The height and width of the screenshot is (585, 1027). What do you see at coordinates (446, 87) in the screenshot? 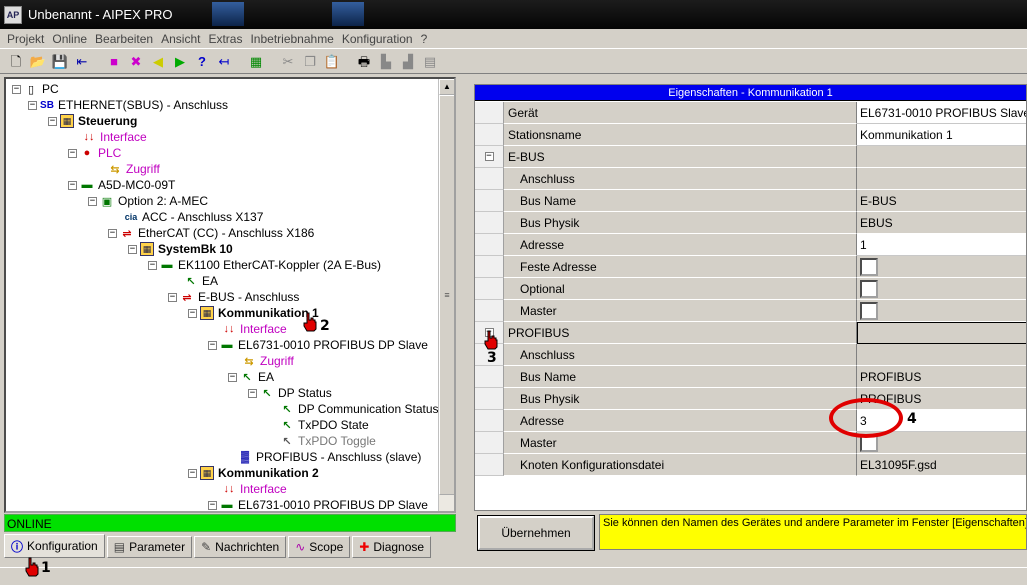
I see `scroll-up-icon: ▲` at bounding box center [446, 87].